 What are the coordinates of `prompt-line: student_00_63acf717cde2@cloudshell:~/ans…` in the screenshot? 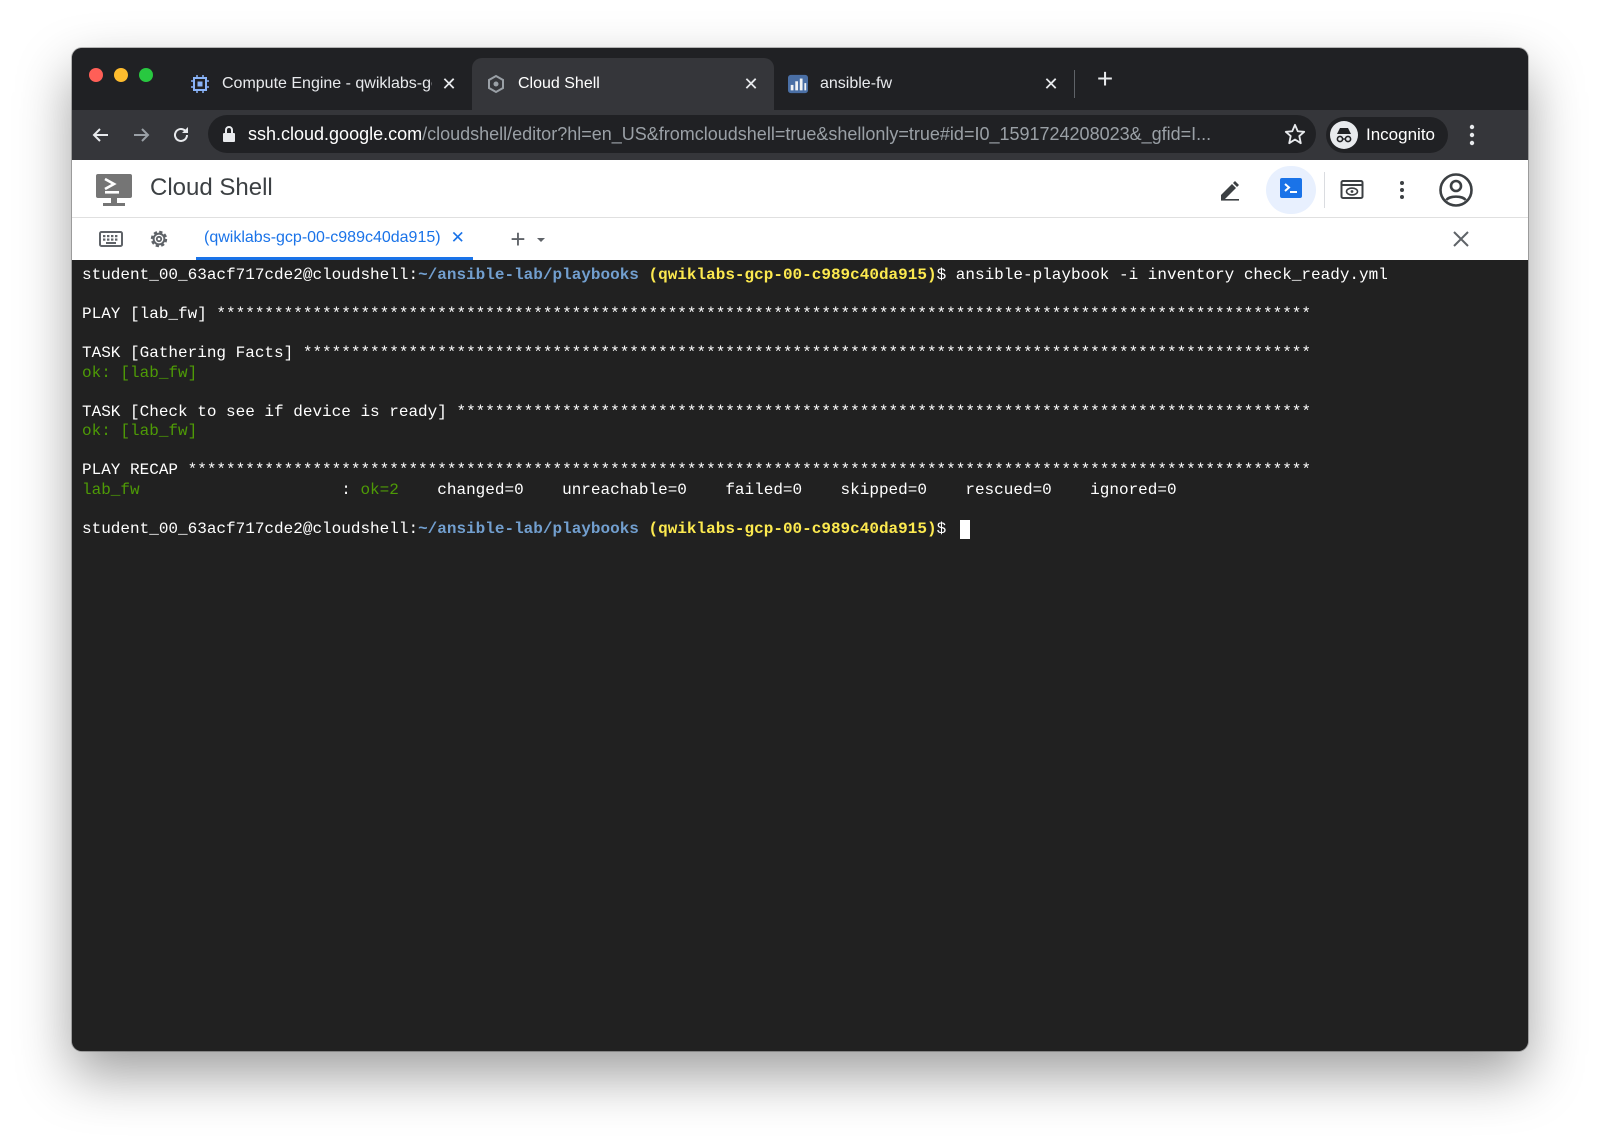 It's located at (799, 529).